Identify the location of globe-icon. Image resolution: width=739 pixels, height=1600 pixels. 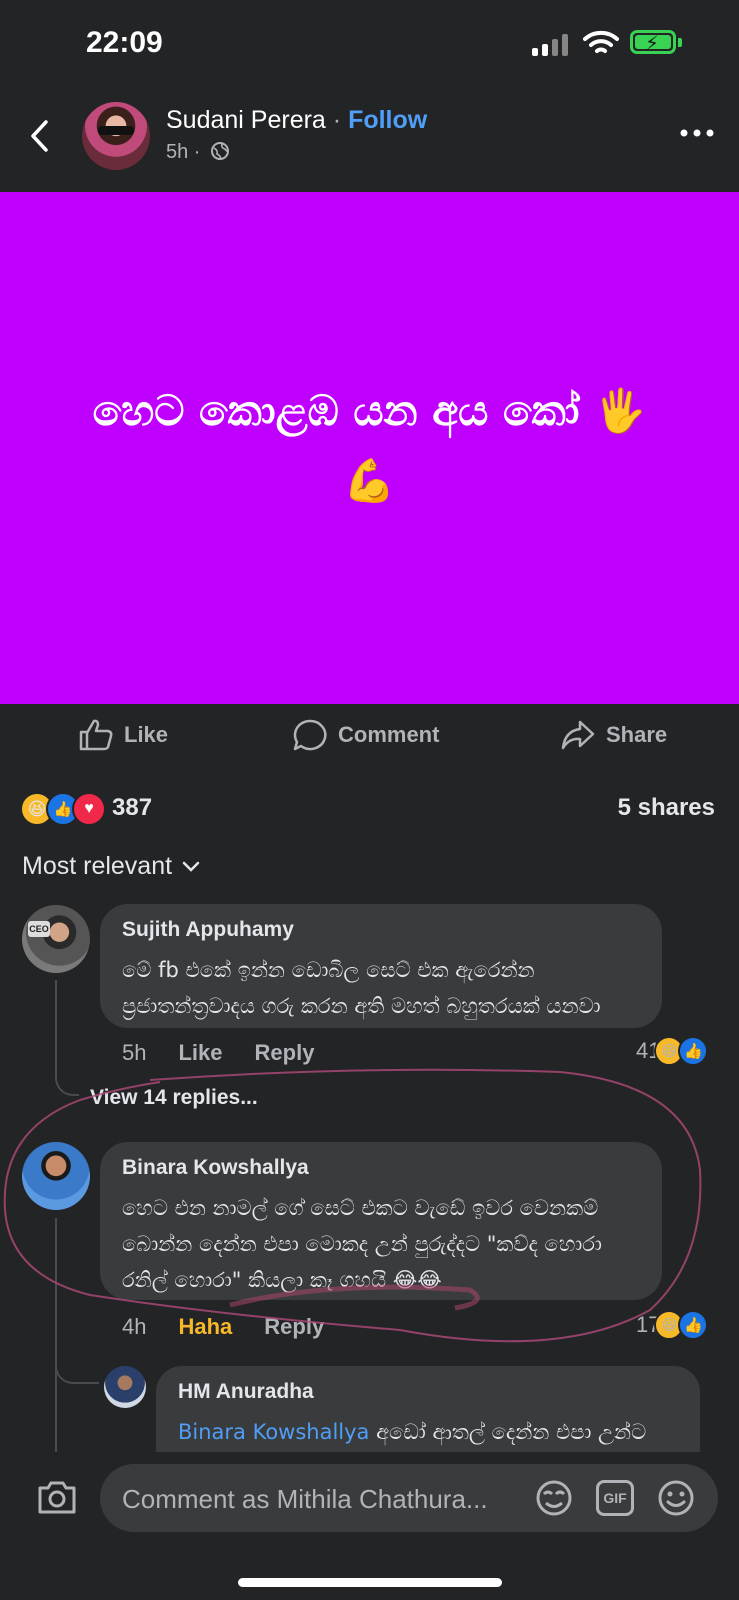
(220, 151).